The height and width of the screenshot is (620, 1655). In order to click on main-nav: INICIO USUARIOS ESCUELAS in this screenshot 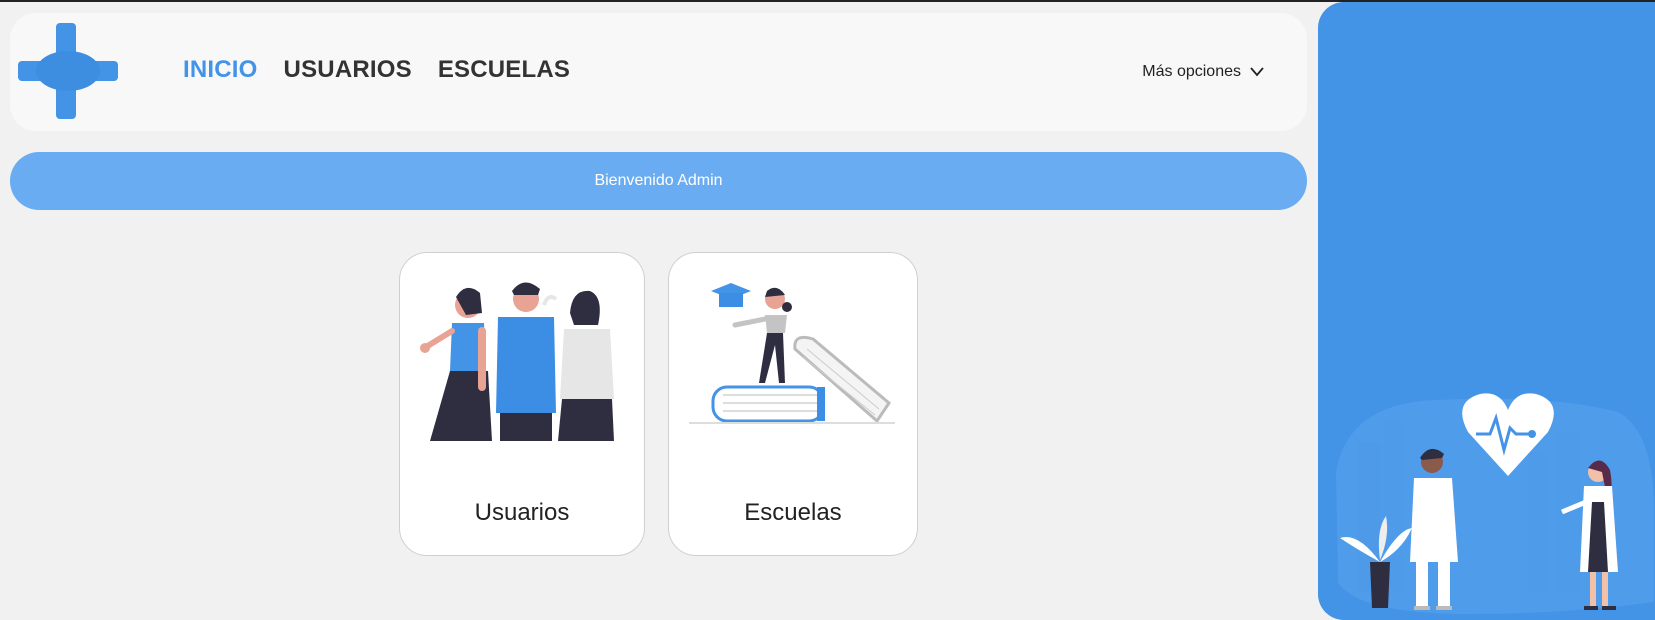, I will do `click(376, 70)`.